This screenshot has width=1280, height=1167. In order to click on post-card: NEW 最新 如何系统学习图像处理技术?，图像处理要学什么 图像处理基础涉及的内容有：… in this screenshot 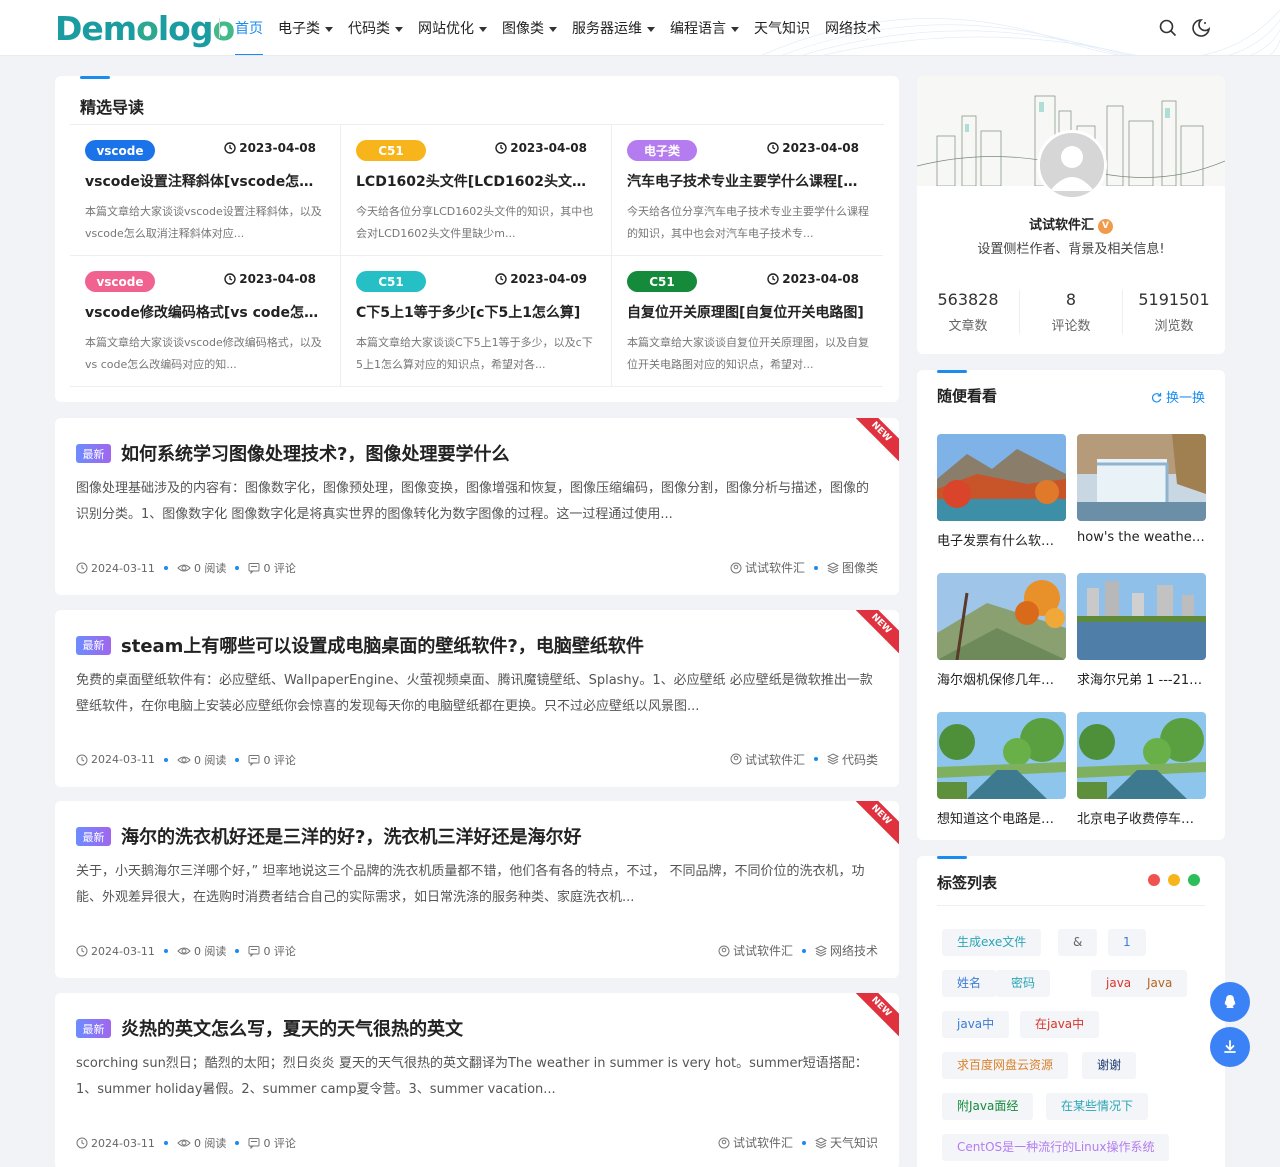, I will do `click(477, 506)`.